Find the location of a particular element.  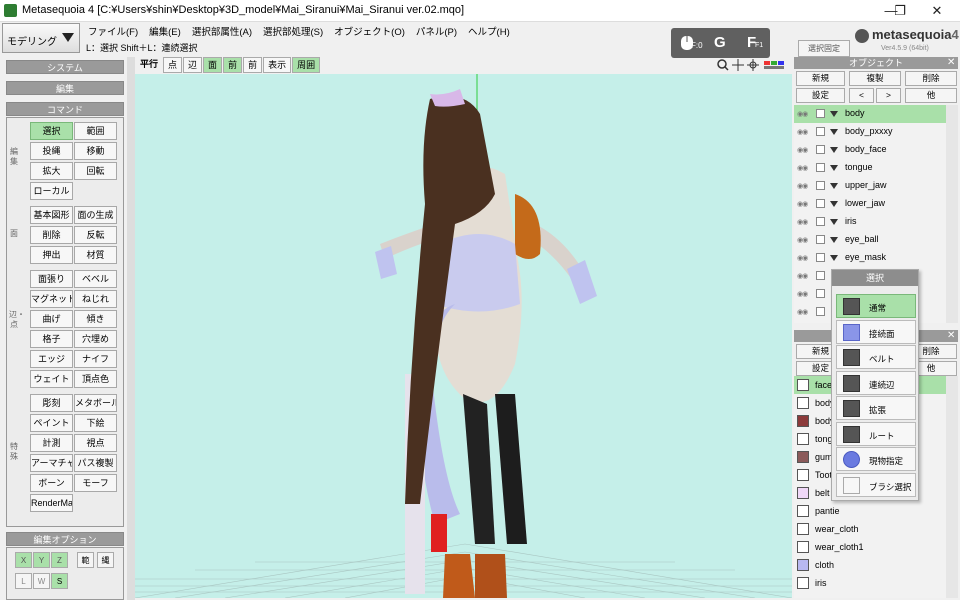

select-mode-connected: 接続面 is located at coordinates (876, 331).